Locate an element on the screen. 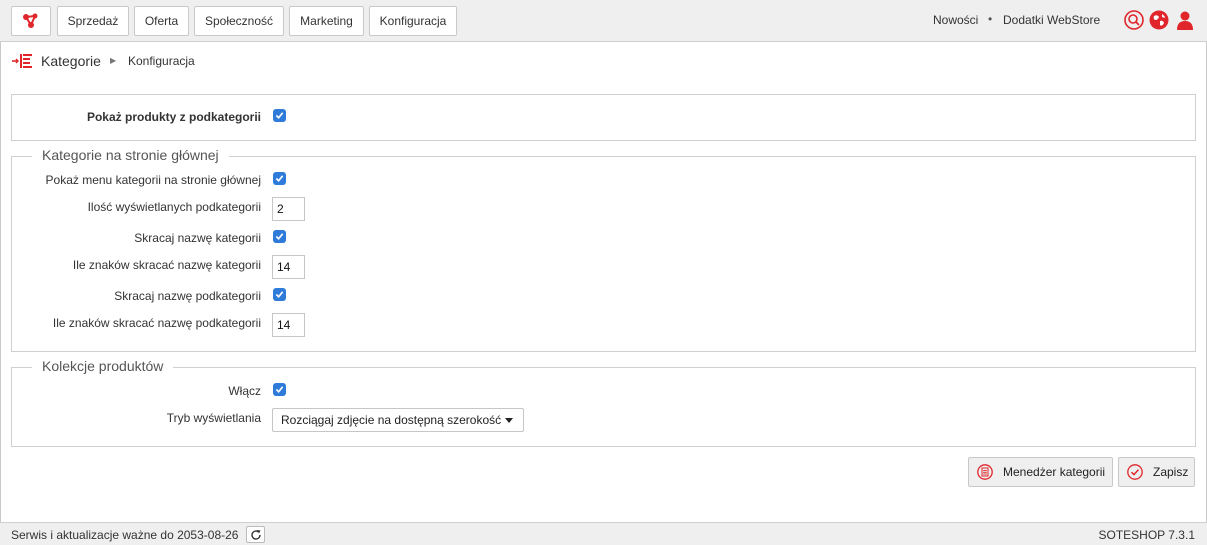 The height and width of the screenshot is (545, 1207). show-subcategory-products-checkbox is located at coordinates (279, 115).